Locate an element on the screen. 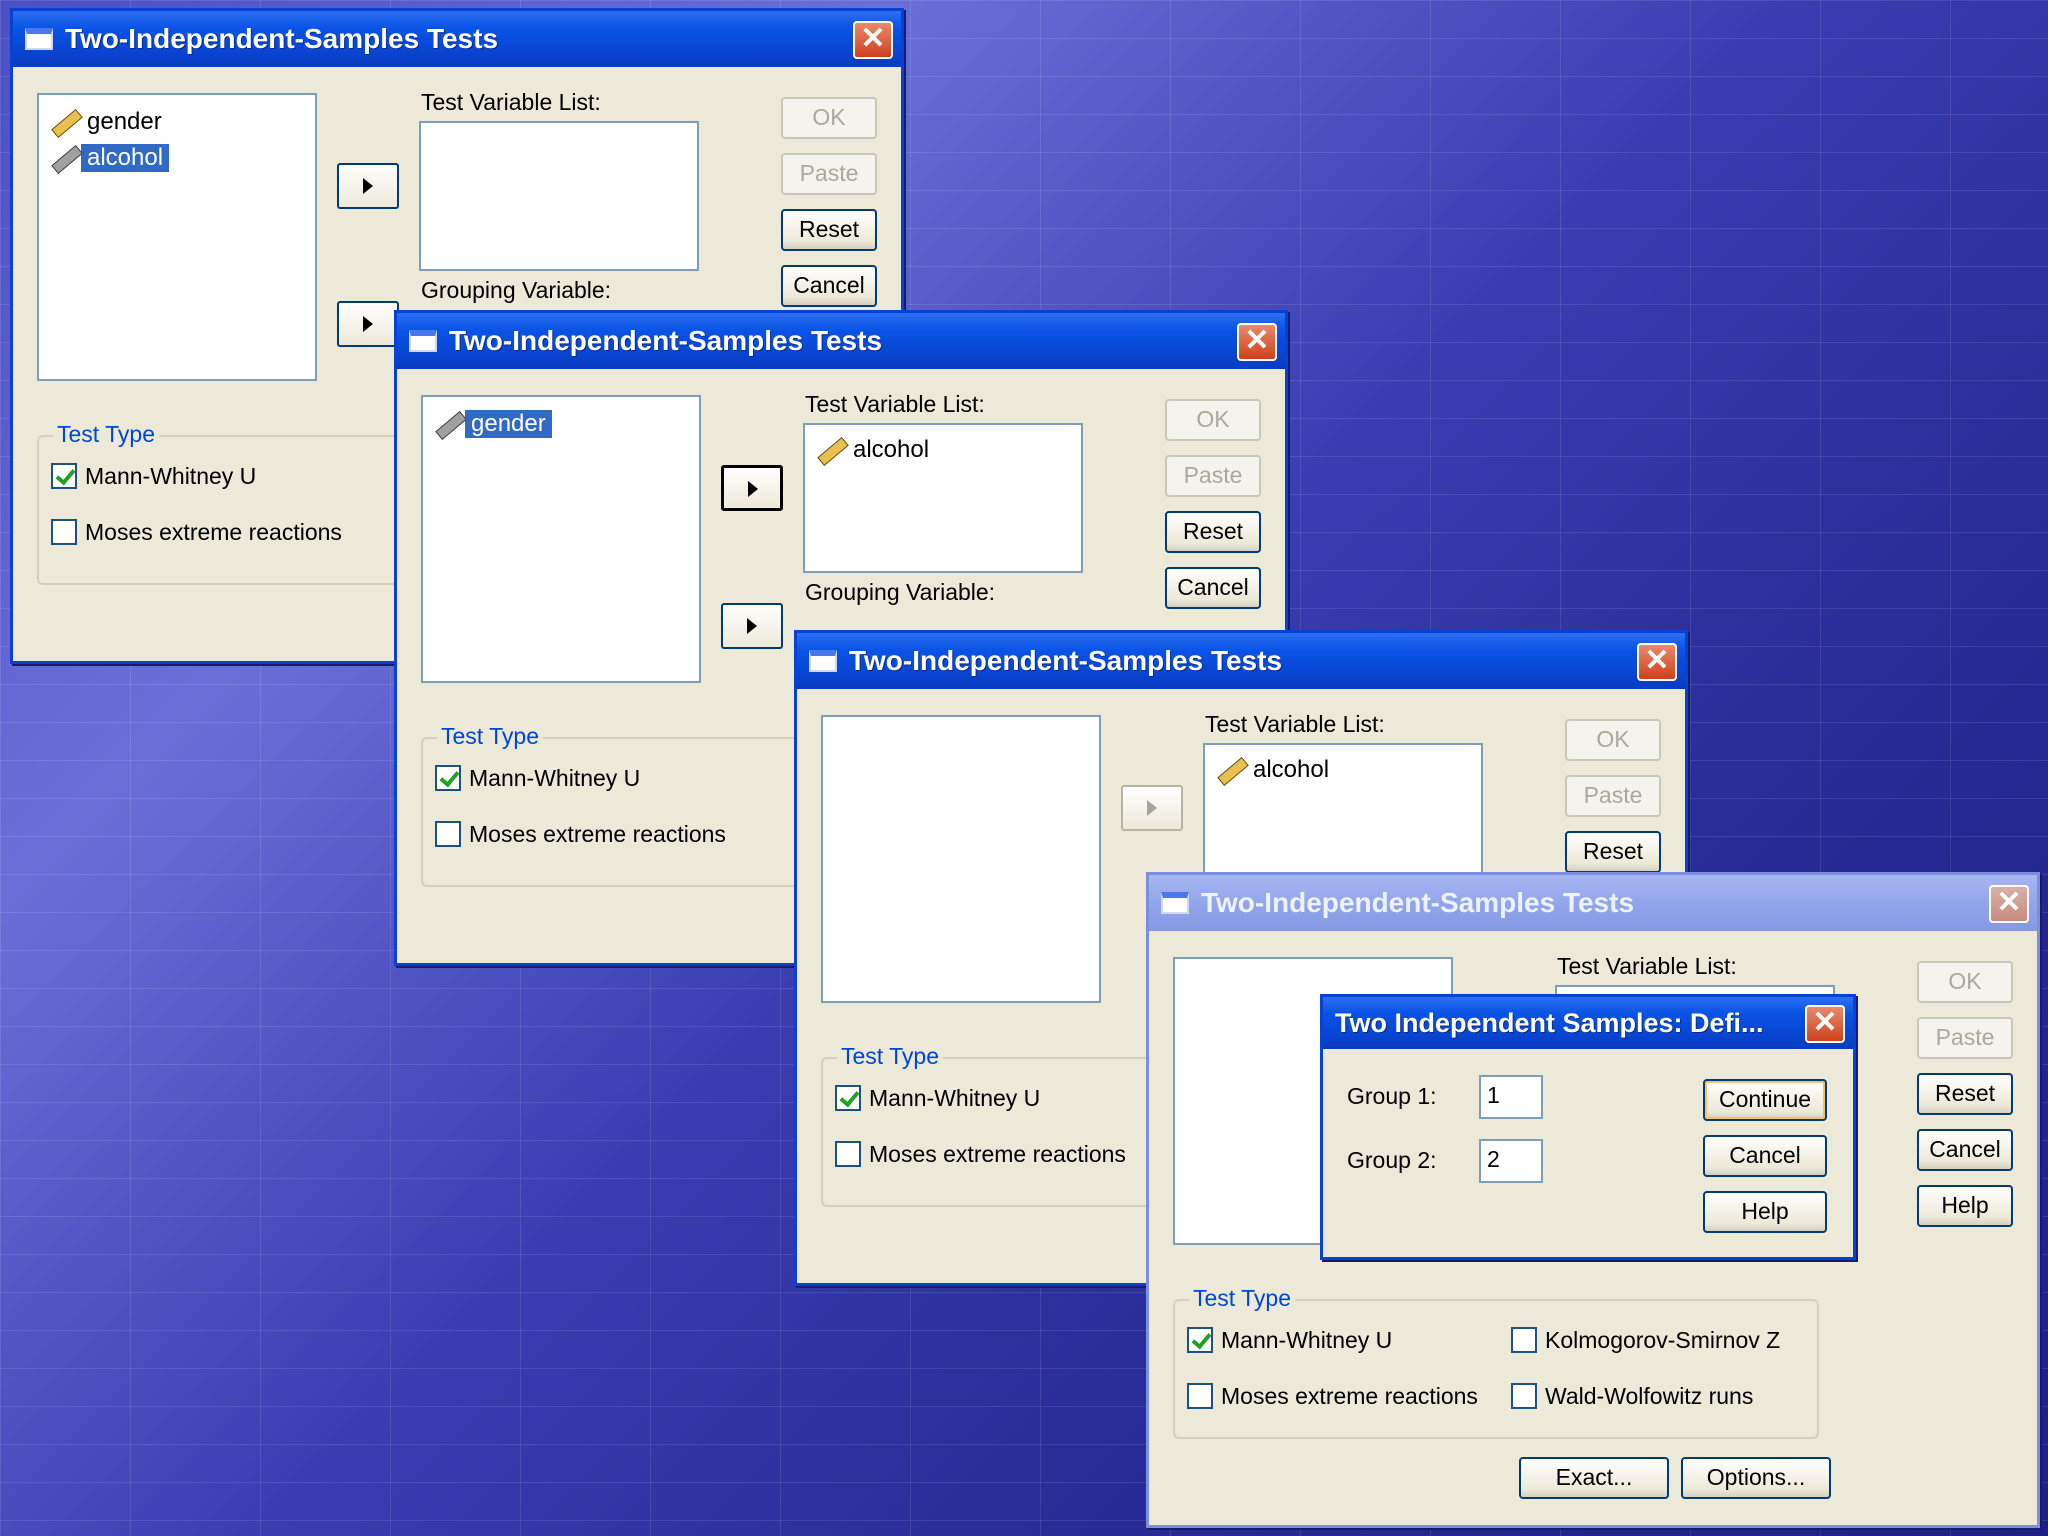  wald-wolfowitz-checkbox is located at coordinates (1524, 1396).